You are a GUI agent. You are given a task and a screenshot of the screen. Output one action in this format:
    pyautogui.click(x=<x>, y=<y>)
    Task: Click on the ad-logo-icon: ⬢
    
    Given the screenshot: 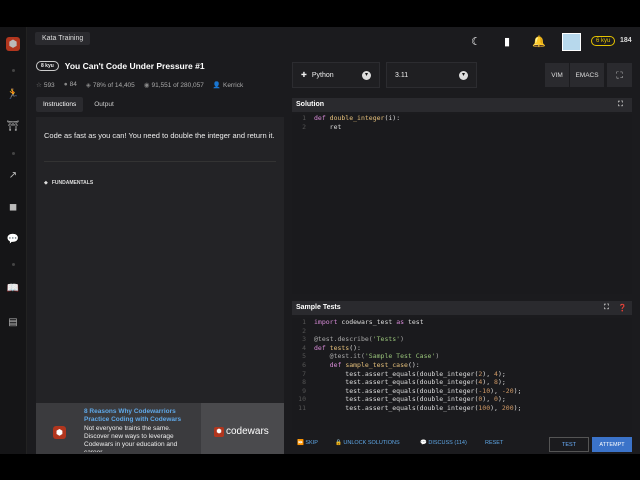 What is the action you would take?
    pyautogui.click(x=59, y=432)
    